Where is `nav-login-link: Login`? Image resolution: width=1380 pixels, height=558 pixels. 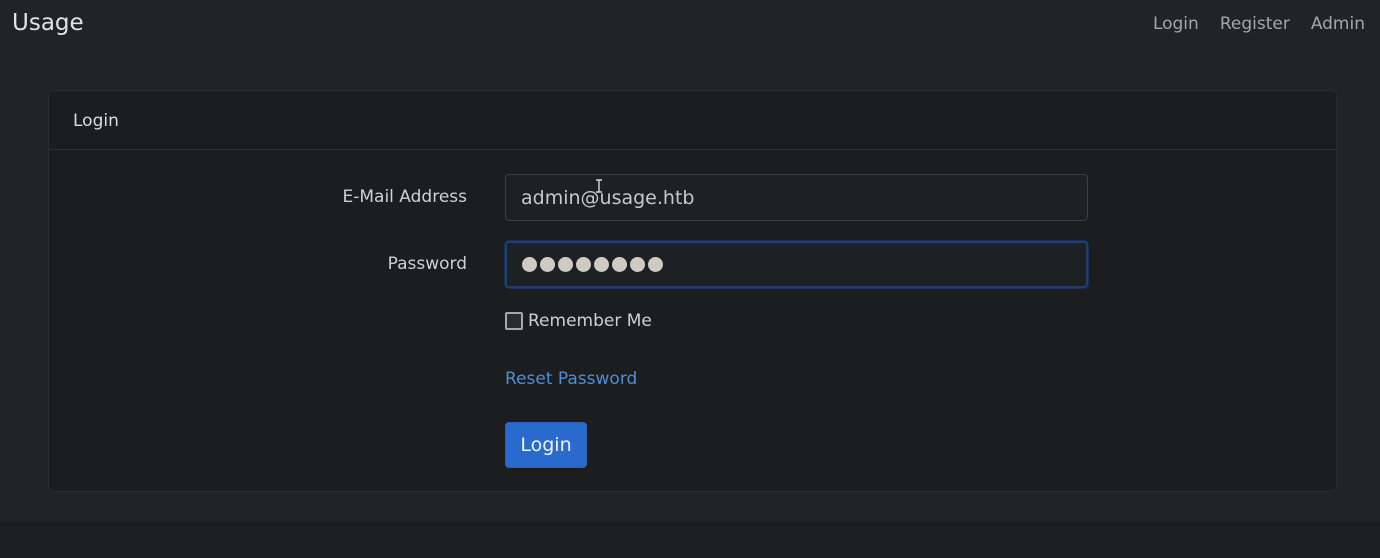 nav-login-link: Login is located at coordinates (1176, 24).